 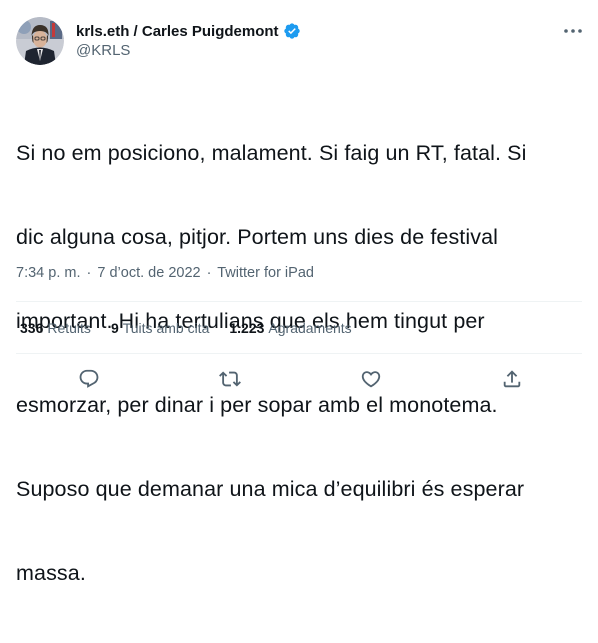 What do you see at coordinates (177, 31) in the screenshot?
I see `author-name: krls.eth / Carles Puigdemont` at bounding box center [177, 31].